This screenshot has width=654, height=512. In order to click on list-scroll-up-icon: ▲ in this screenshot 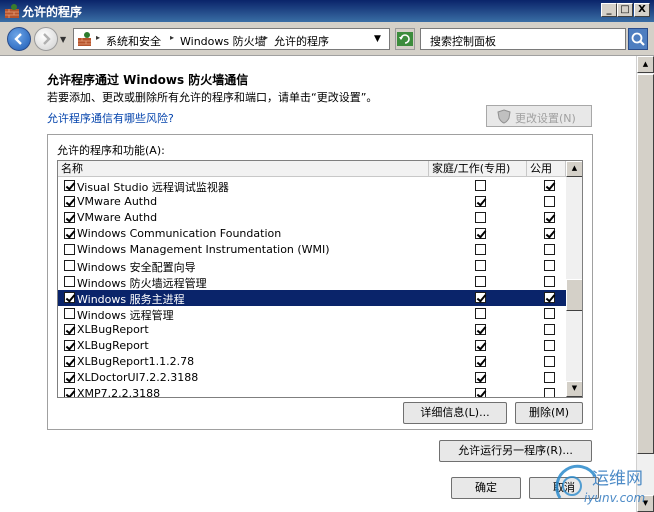, I will do `click(574, 169)`.